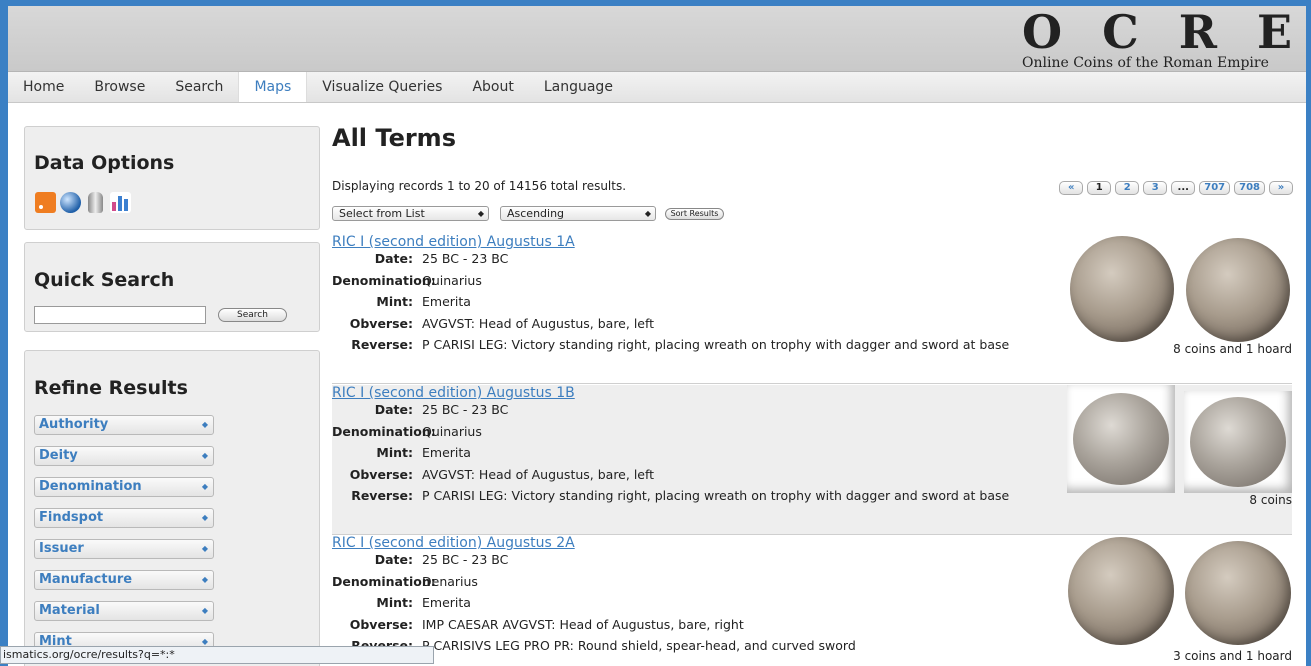  What do you see at coordinates (90, 486) in the screenshot?
I see `facet-label: Denomination` at bounding box center [90, 486].